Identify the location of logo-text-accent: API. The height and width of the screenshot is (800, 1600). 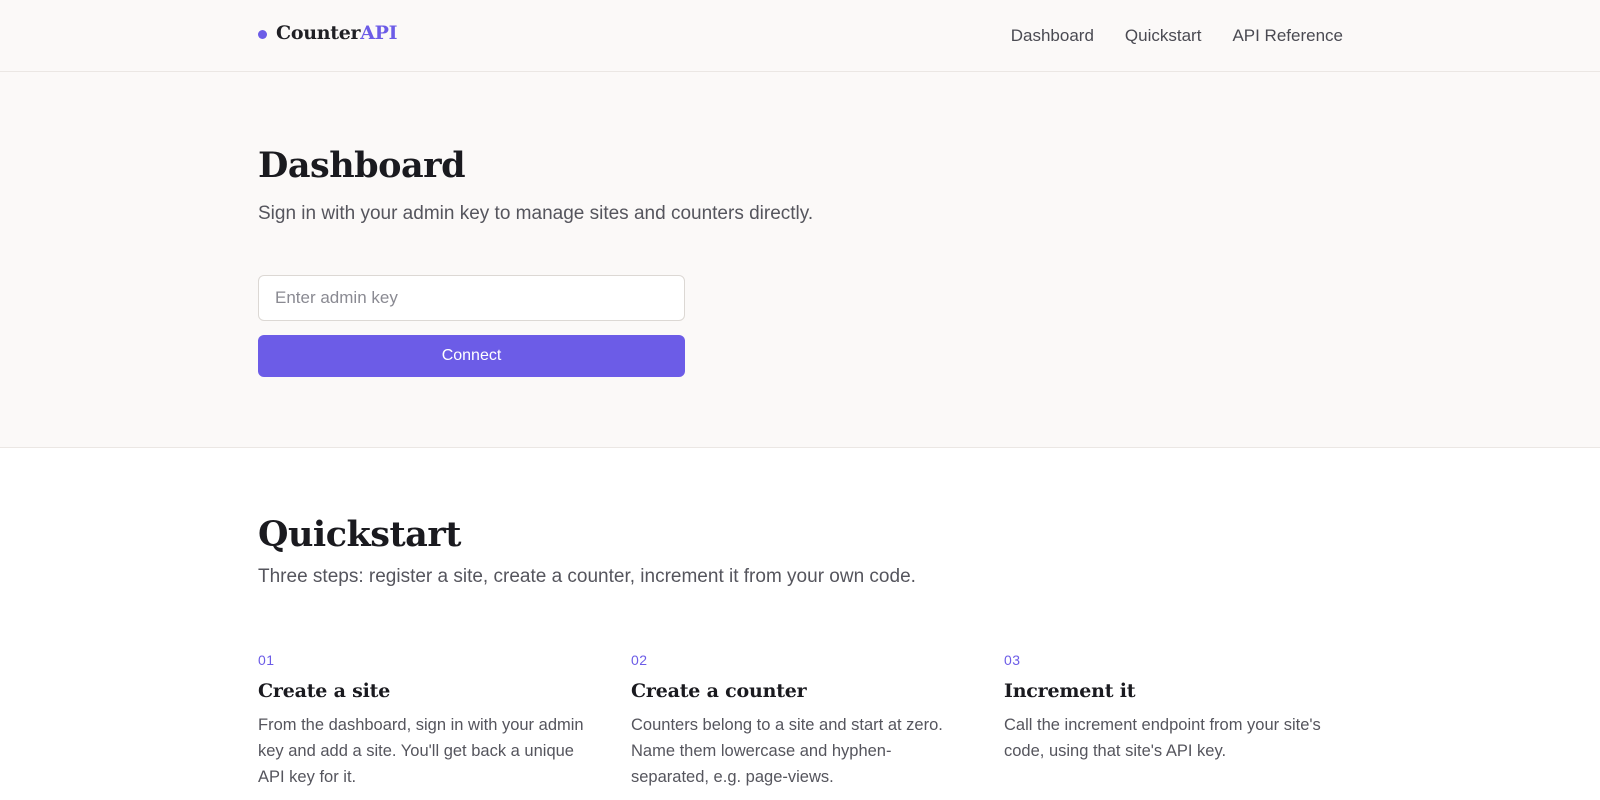
(379, 33).